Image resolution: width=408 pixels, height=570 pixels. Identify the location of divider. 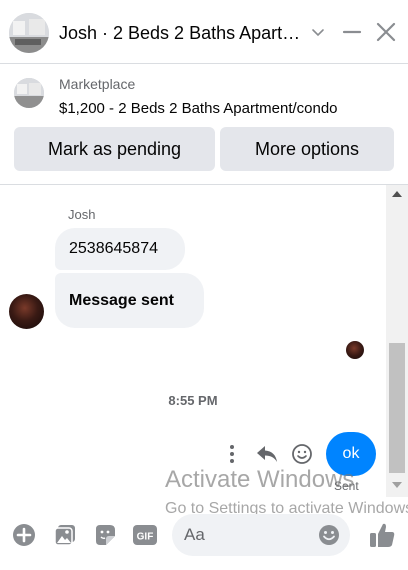
(204, 184).